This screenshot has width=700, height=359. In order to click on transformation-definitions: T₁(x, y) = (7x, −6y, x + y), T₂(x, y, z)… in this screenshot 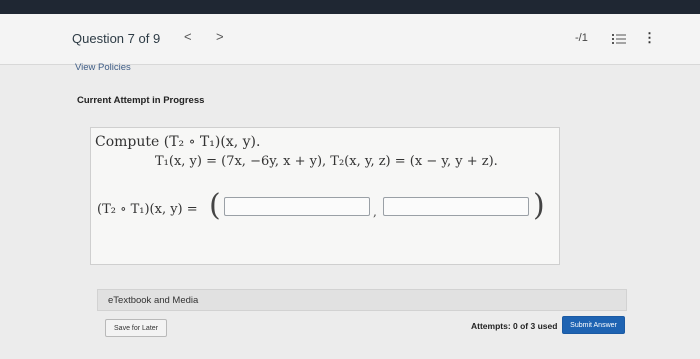, I will do `click(326, 161)`.